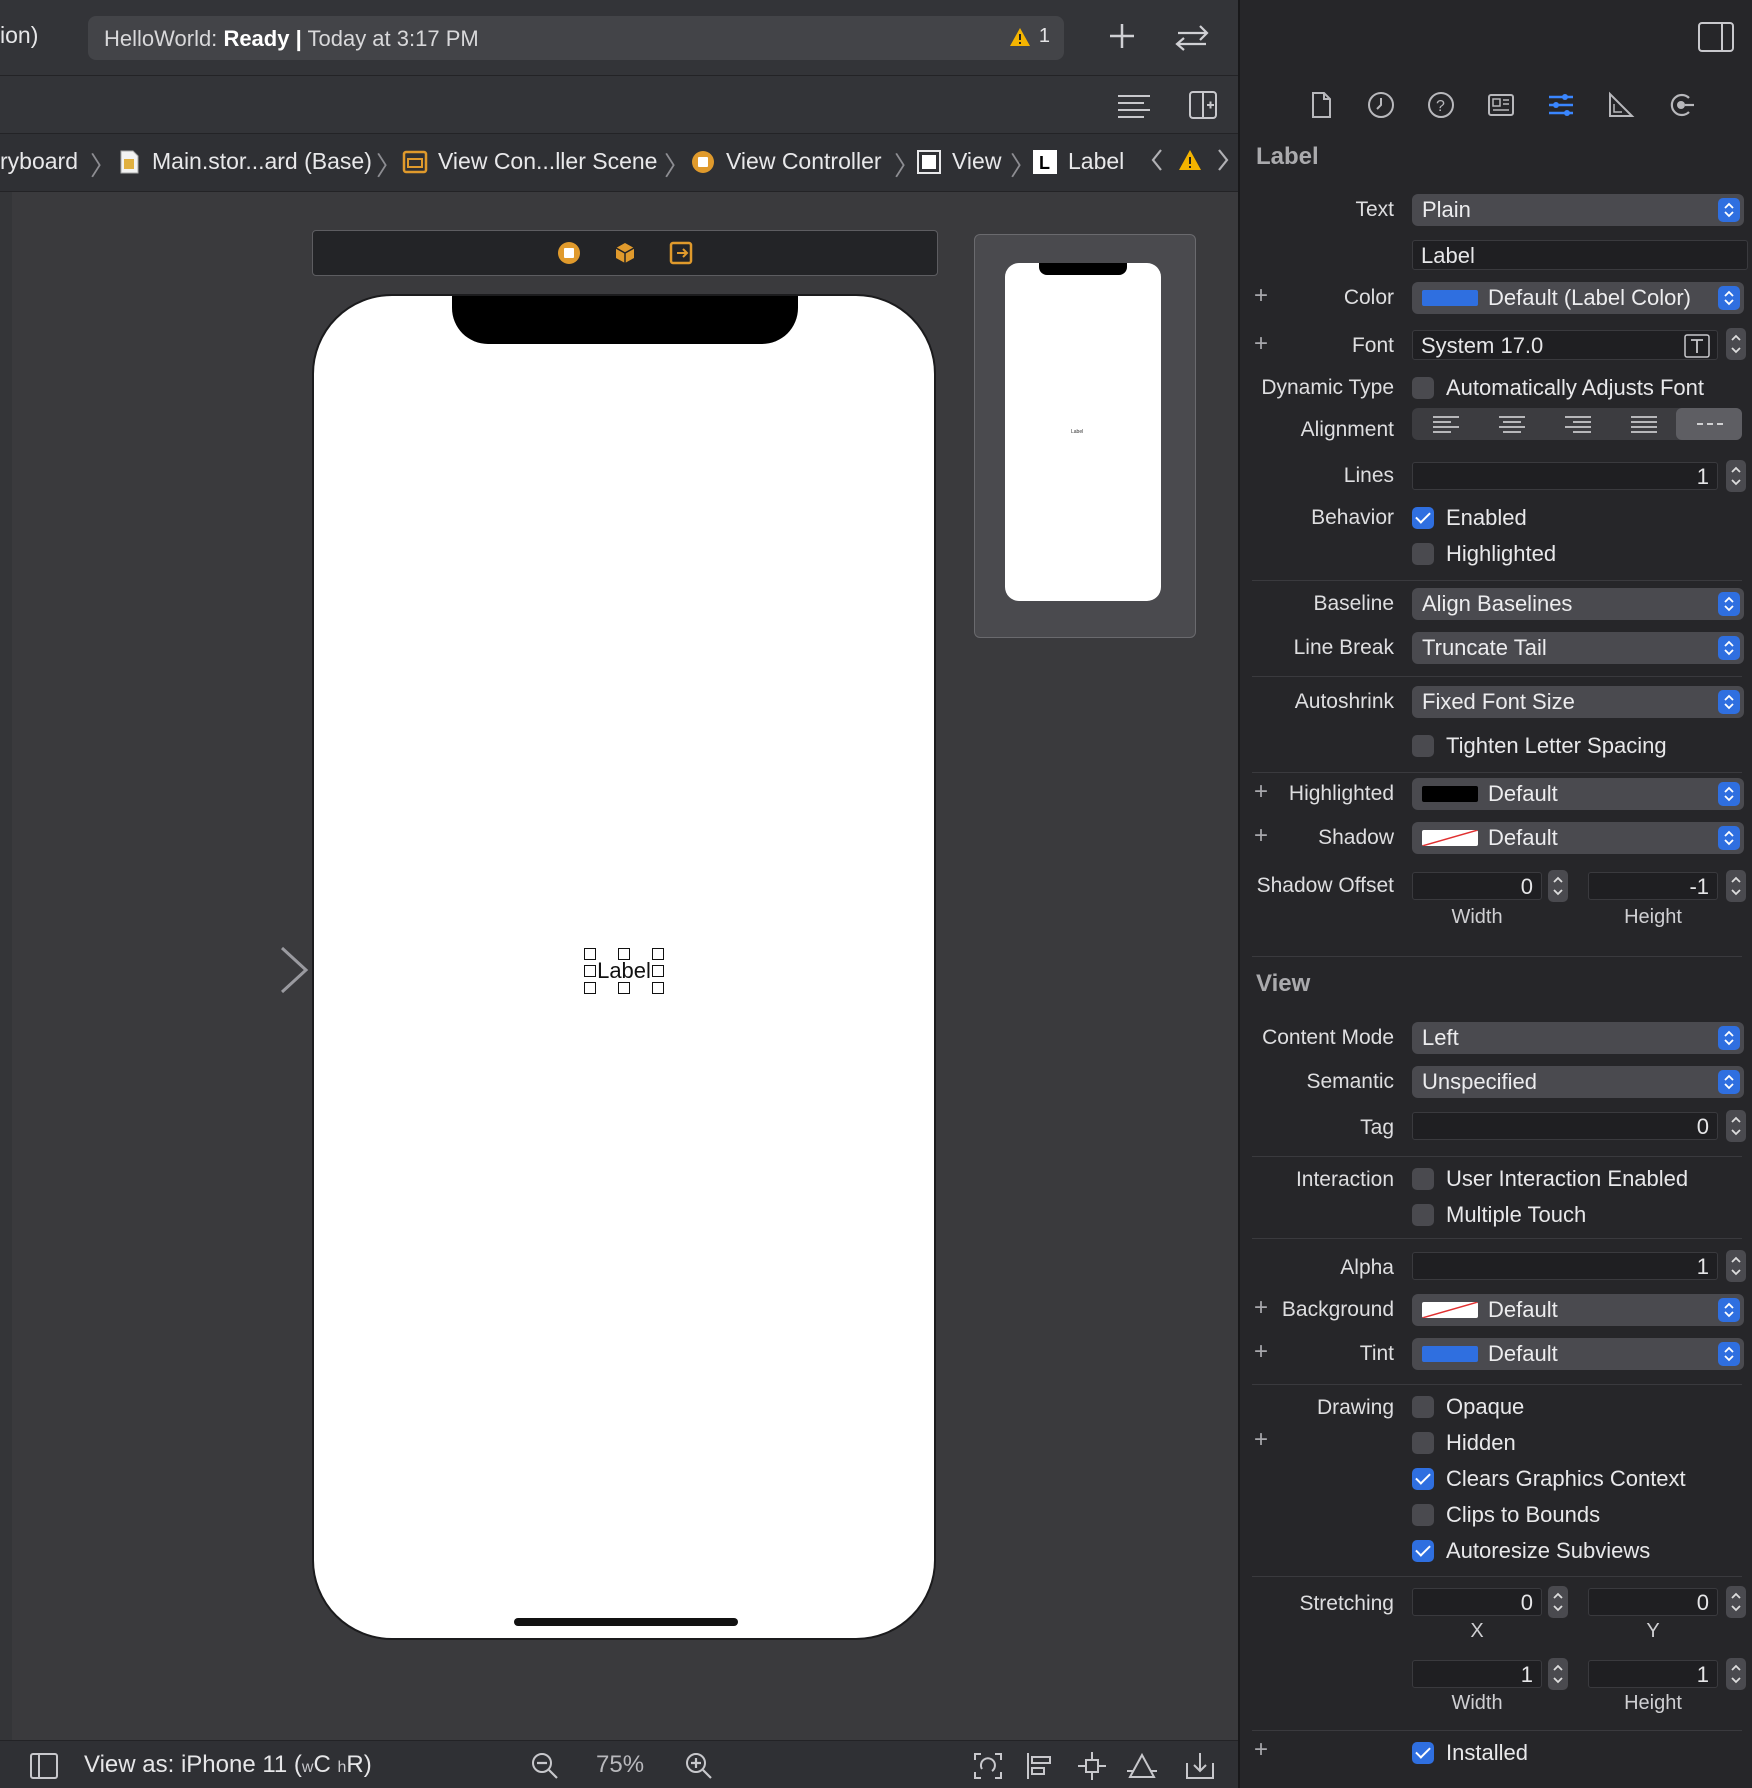 This screenshot has width=1752, height=1788. I want to click on stretch-y-field: 0, so click(1653, 1602).